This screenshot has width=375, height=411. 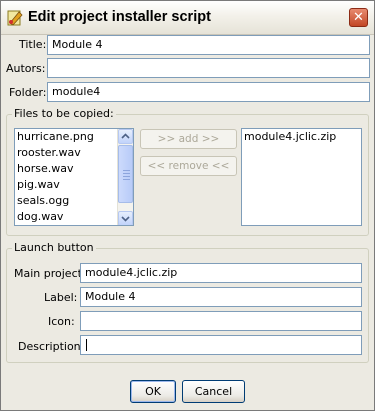 I want to click on icon-label: Icon:, so click(x=61, y=321).